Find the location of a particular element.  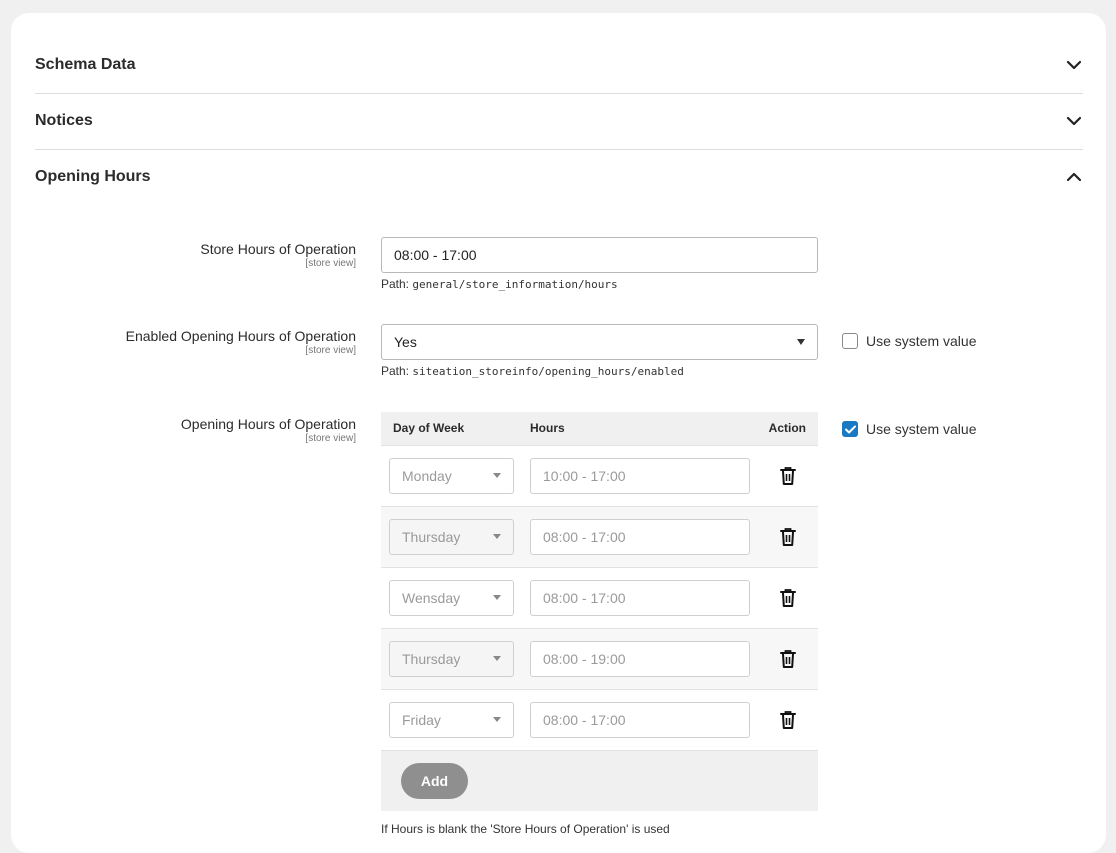

store-hours-label-group: Store Hours of Operation [store view] is located at coordinates (278, 255).